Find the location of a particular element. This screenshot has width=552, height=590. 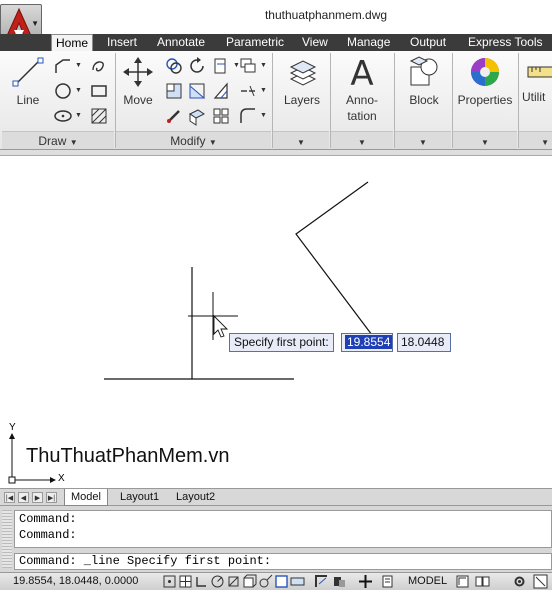

tab-parametric: Parametric is located at coordinates (255, 42).